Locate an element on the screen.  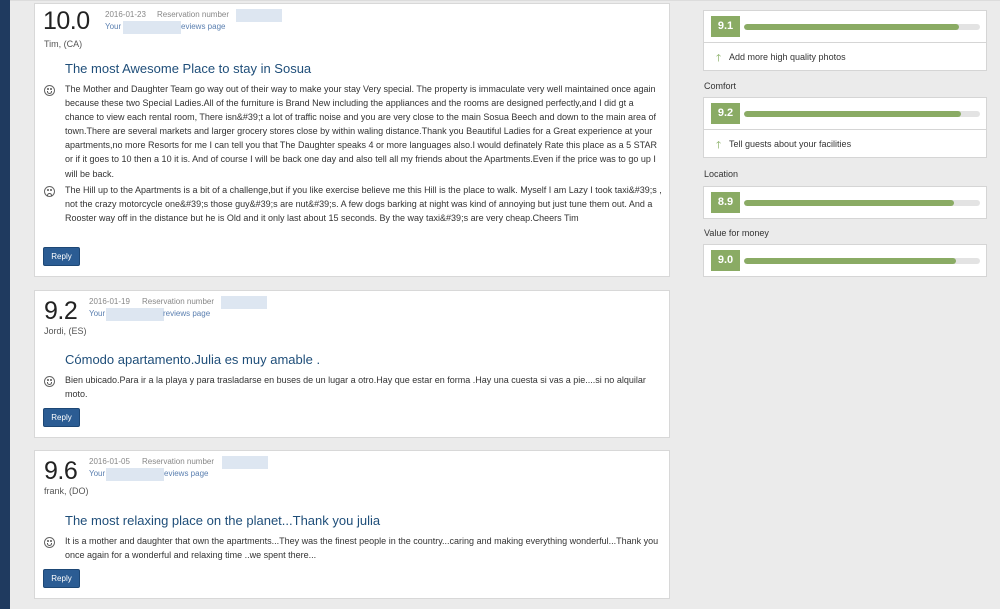
review-date: 2016-01-05 is located at coordinates (109, 461).